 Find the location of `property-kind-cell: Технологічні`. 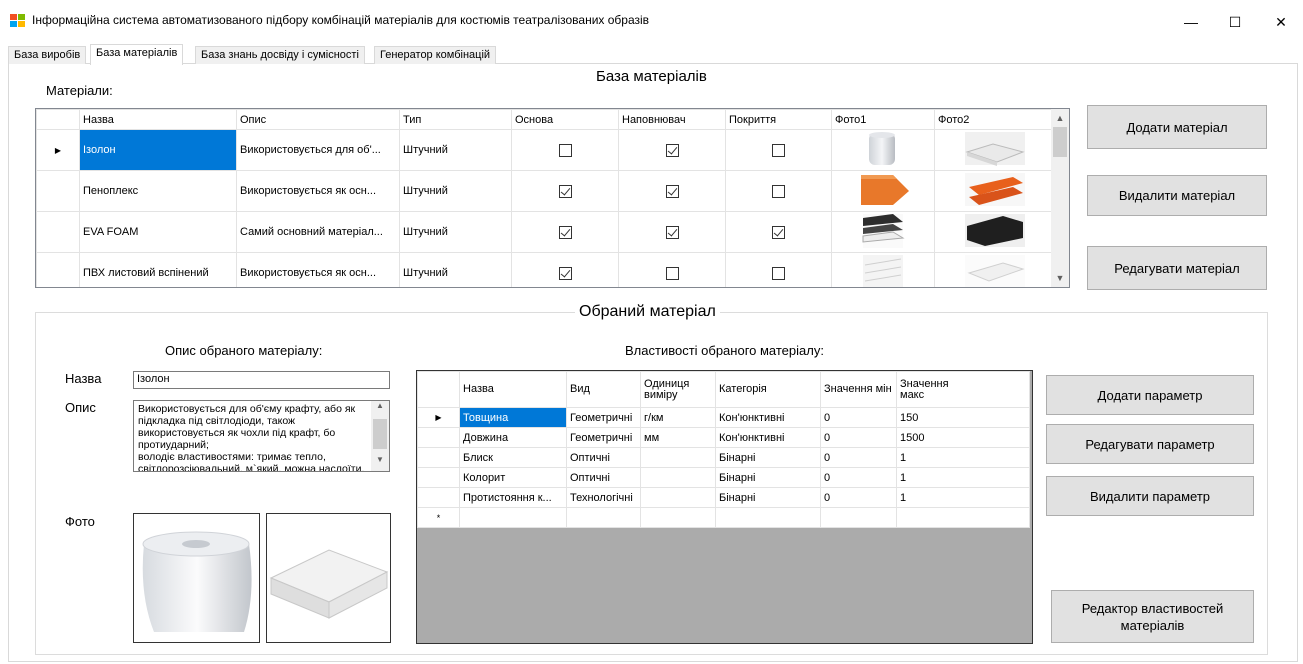

property-kind-cell: Технологічні is located at coordinates (603, 497).